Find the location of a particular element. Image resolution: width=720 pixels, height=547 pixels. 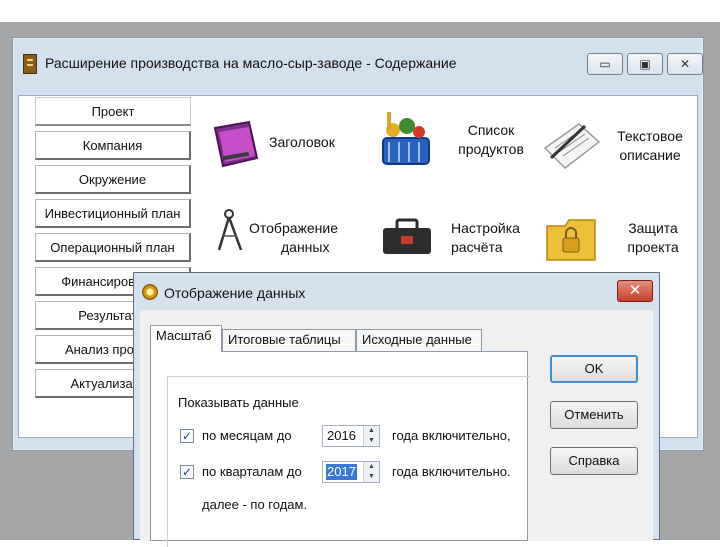

display-data-tile: Отображение данных is located at coordinates (291, 241).